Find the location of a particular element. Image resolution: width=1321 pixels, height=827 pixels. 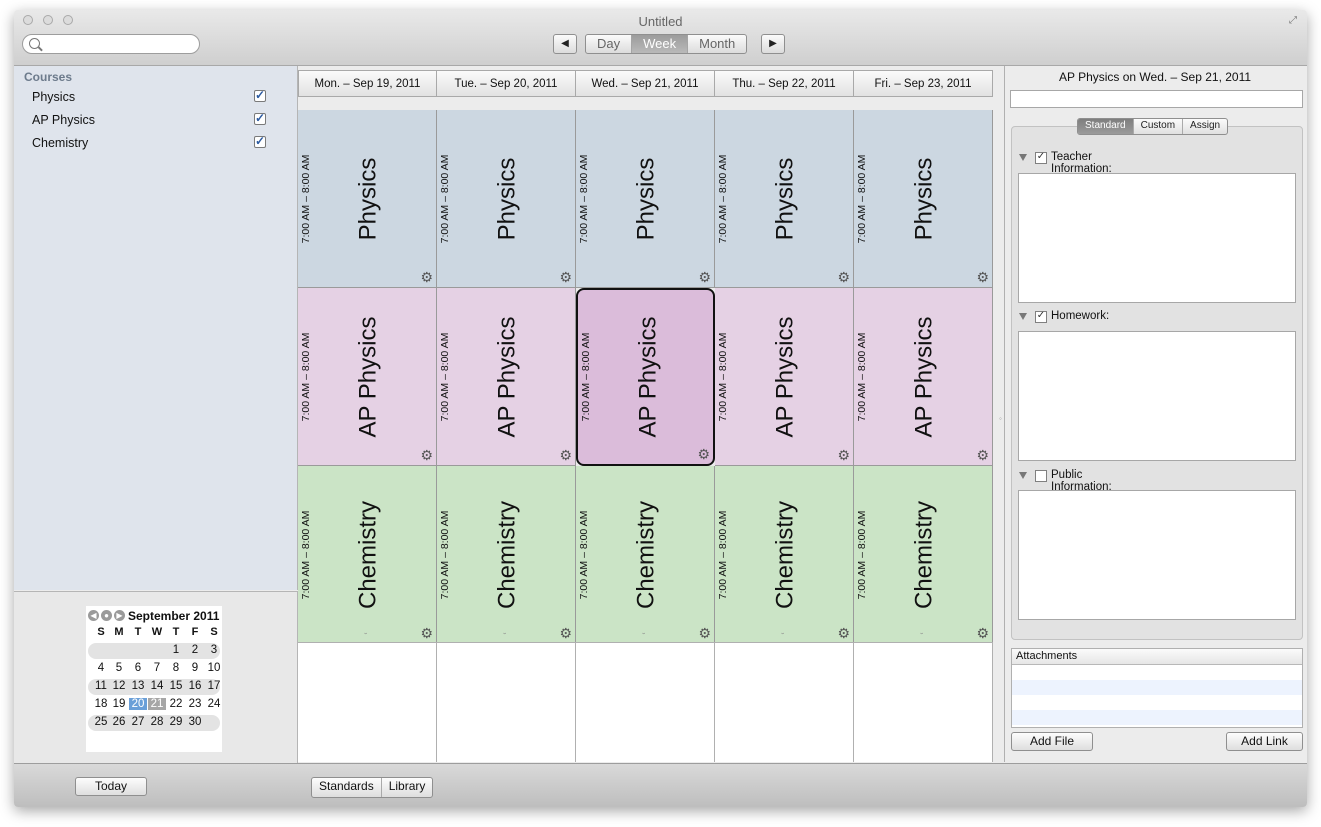

calendar-day: 7 is located at coordinates (157, 668).